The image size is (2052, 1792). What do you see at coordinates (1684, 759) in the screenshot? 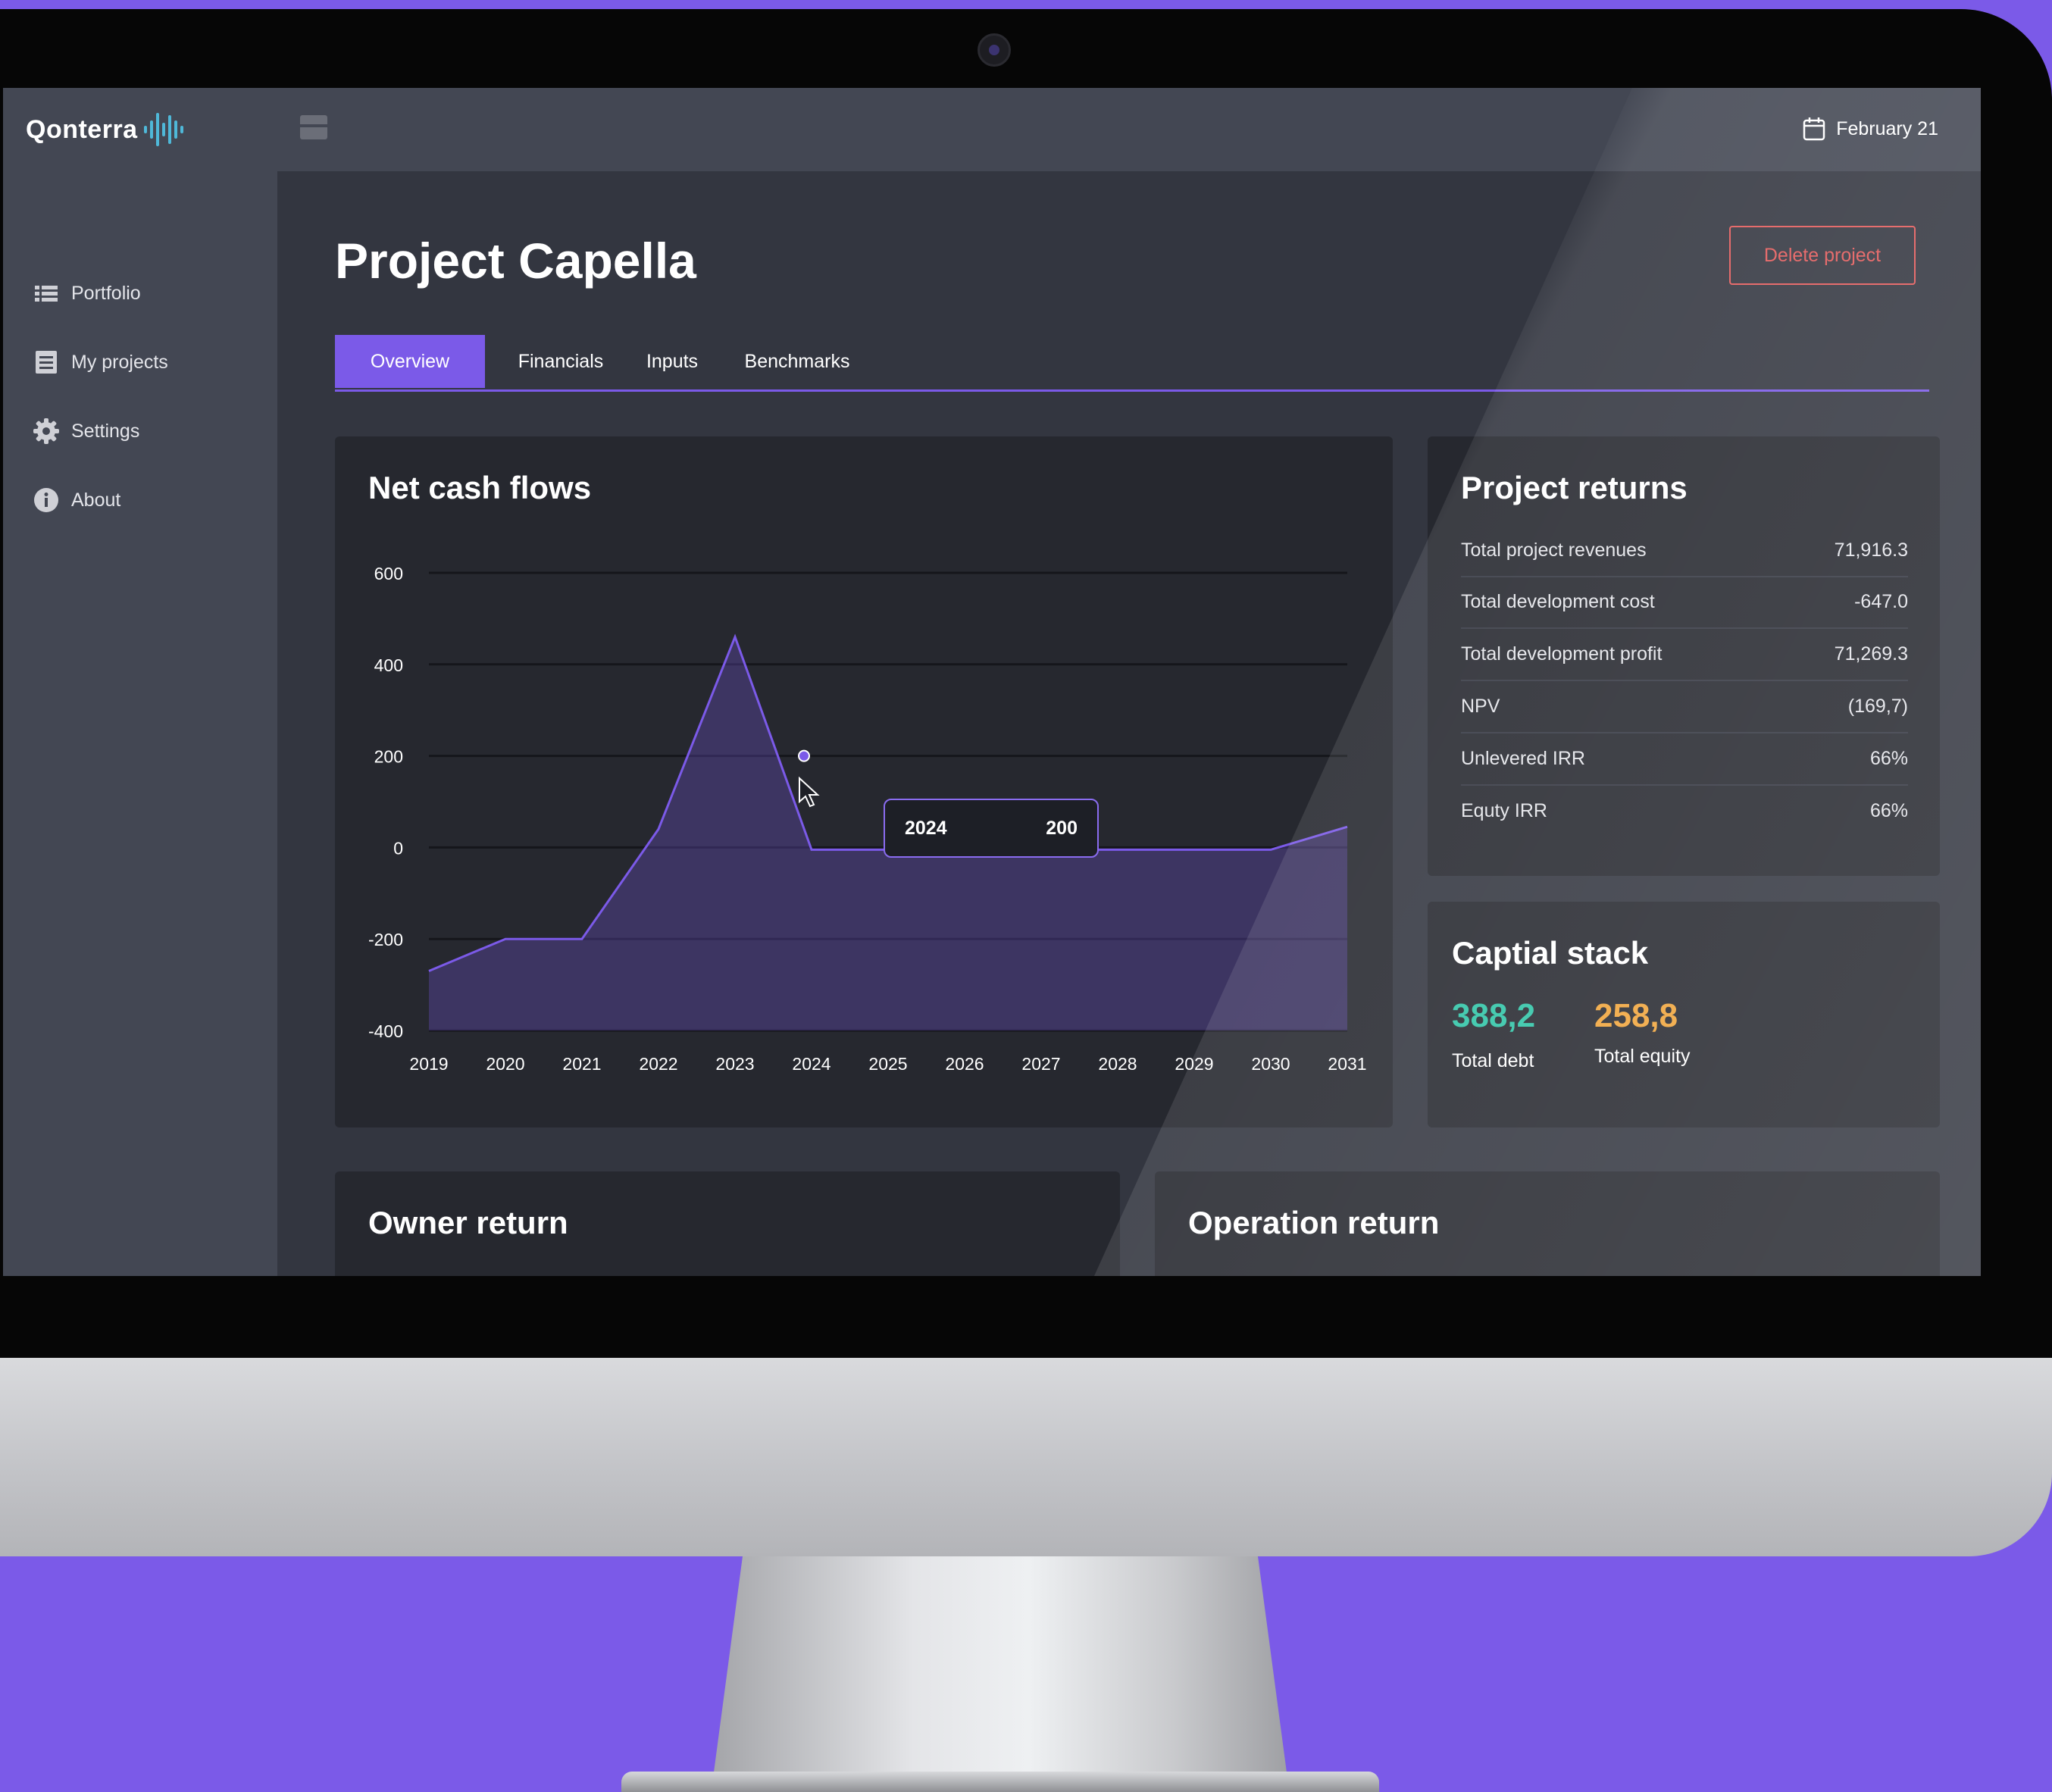
I see `returns-row-unlevered-irr: Unlevered IRR 66%` at bounding box center [1684, 759].